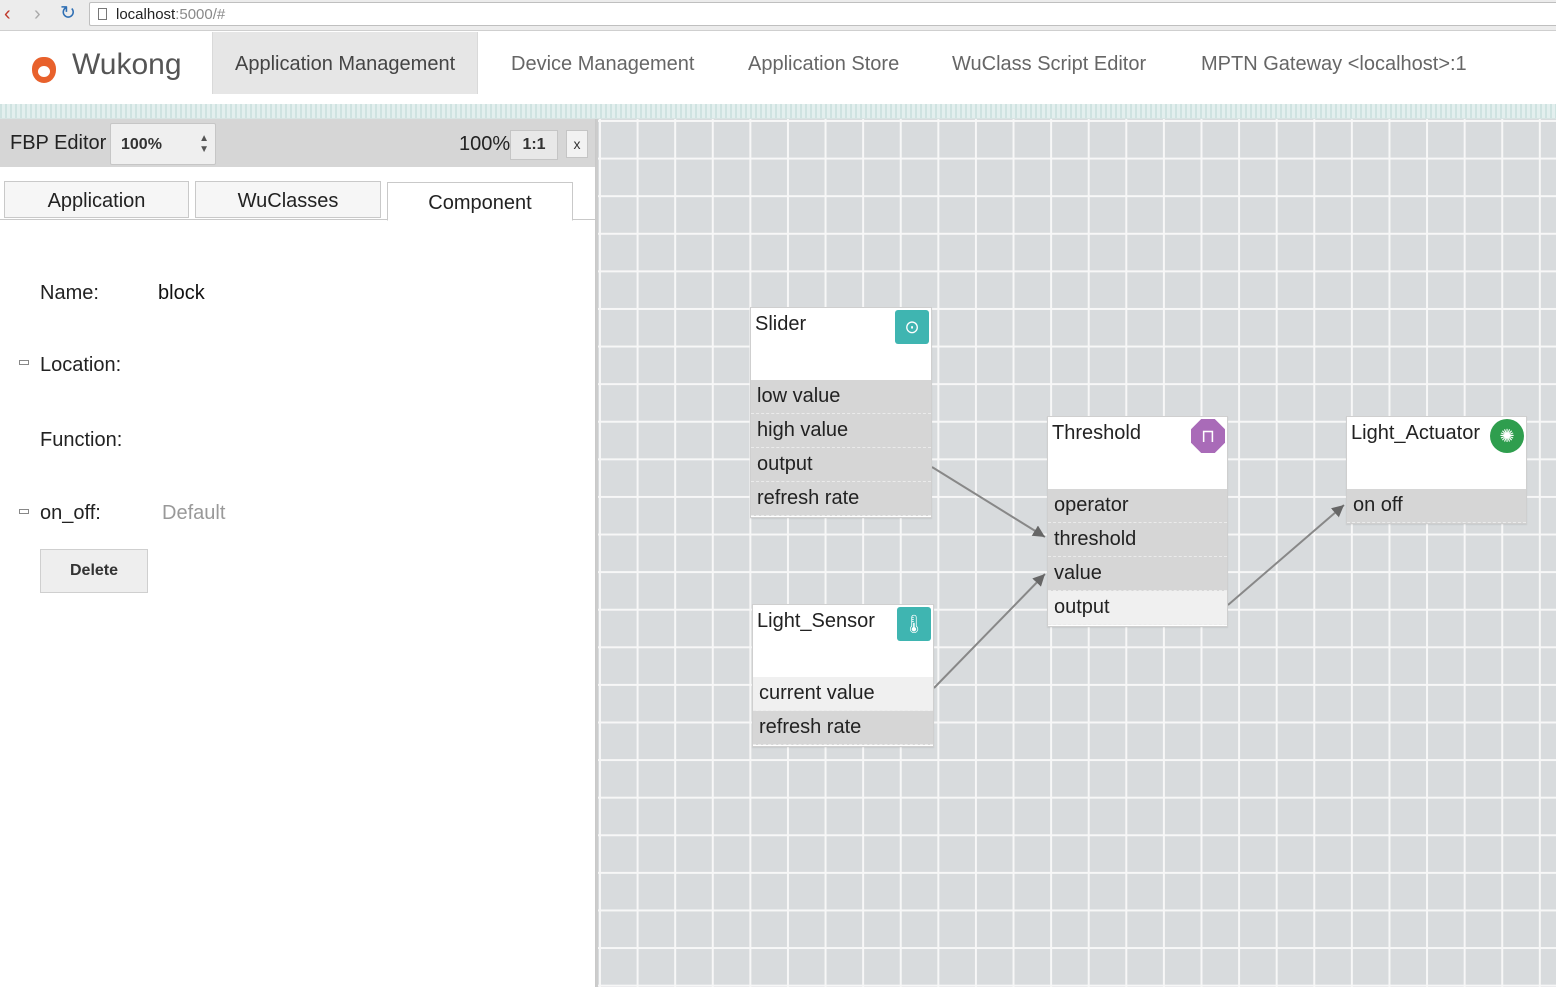  What do you see at coordinates (988, 502) in the screenshot?
I see `link-slider-threshold` at bounding box center [988, 502].